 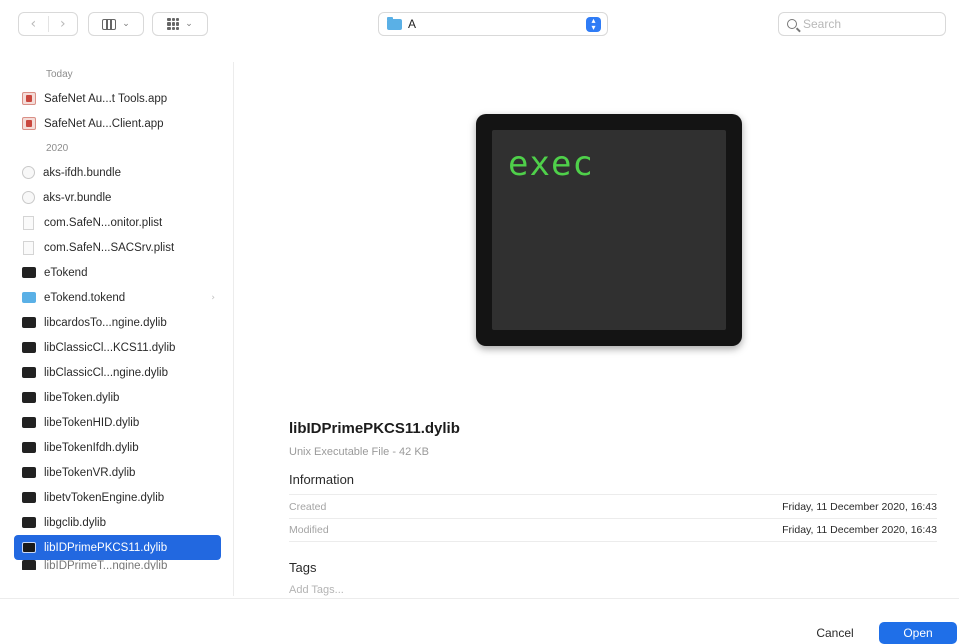 I want to click on file-list-item: libIDPrimePKCS11.dylib, so click(x=117, y=547).